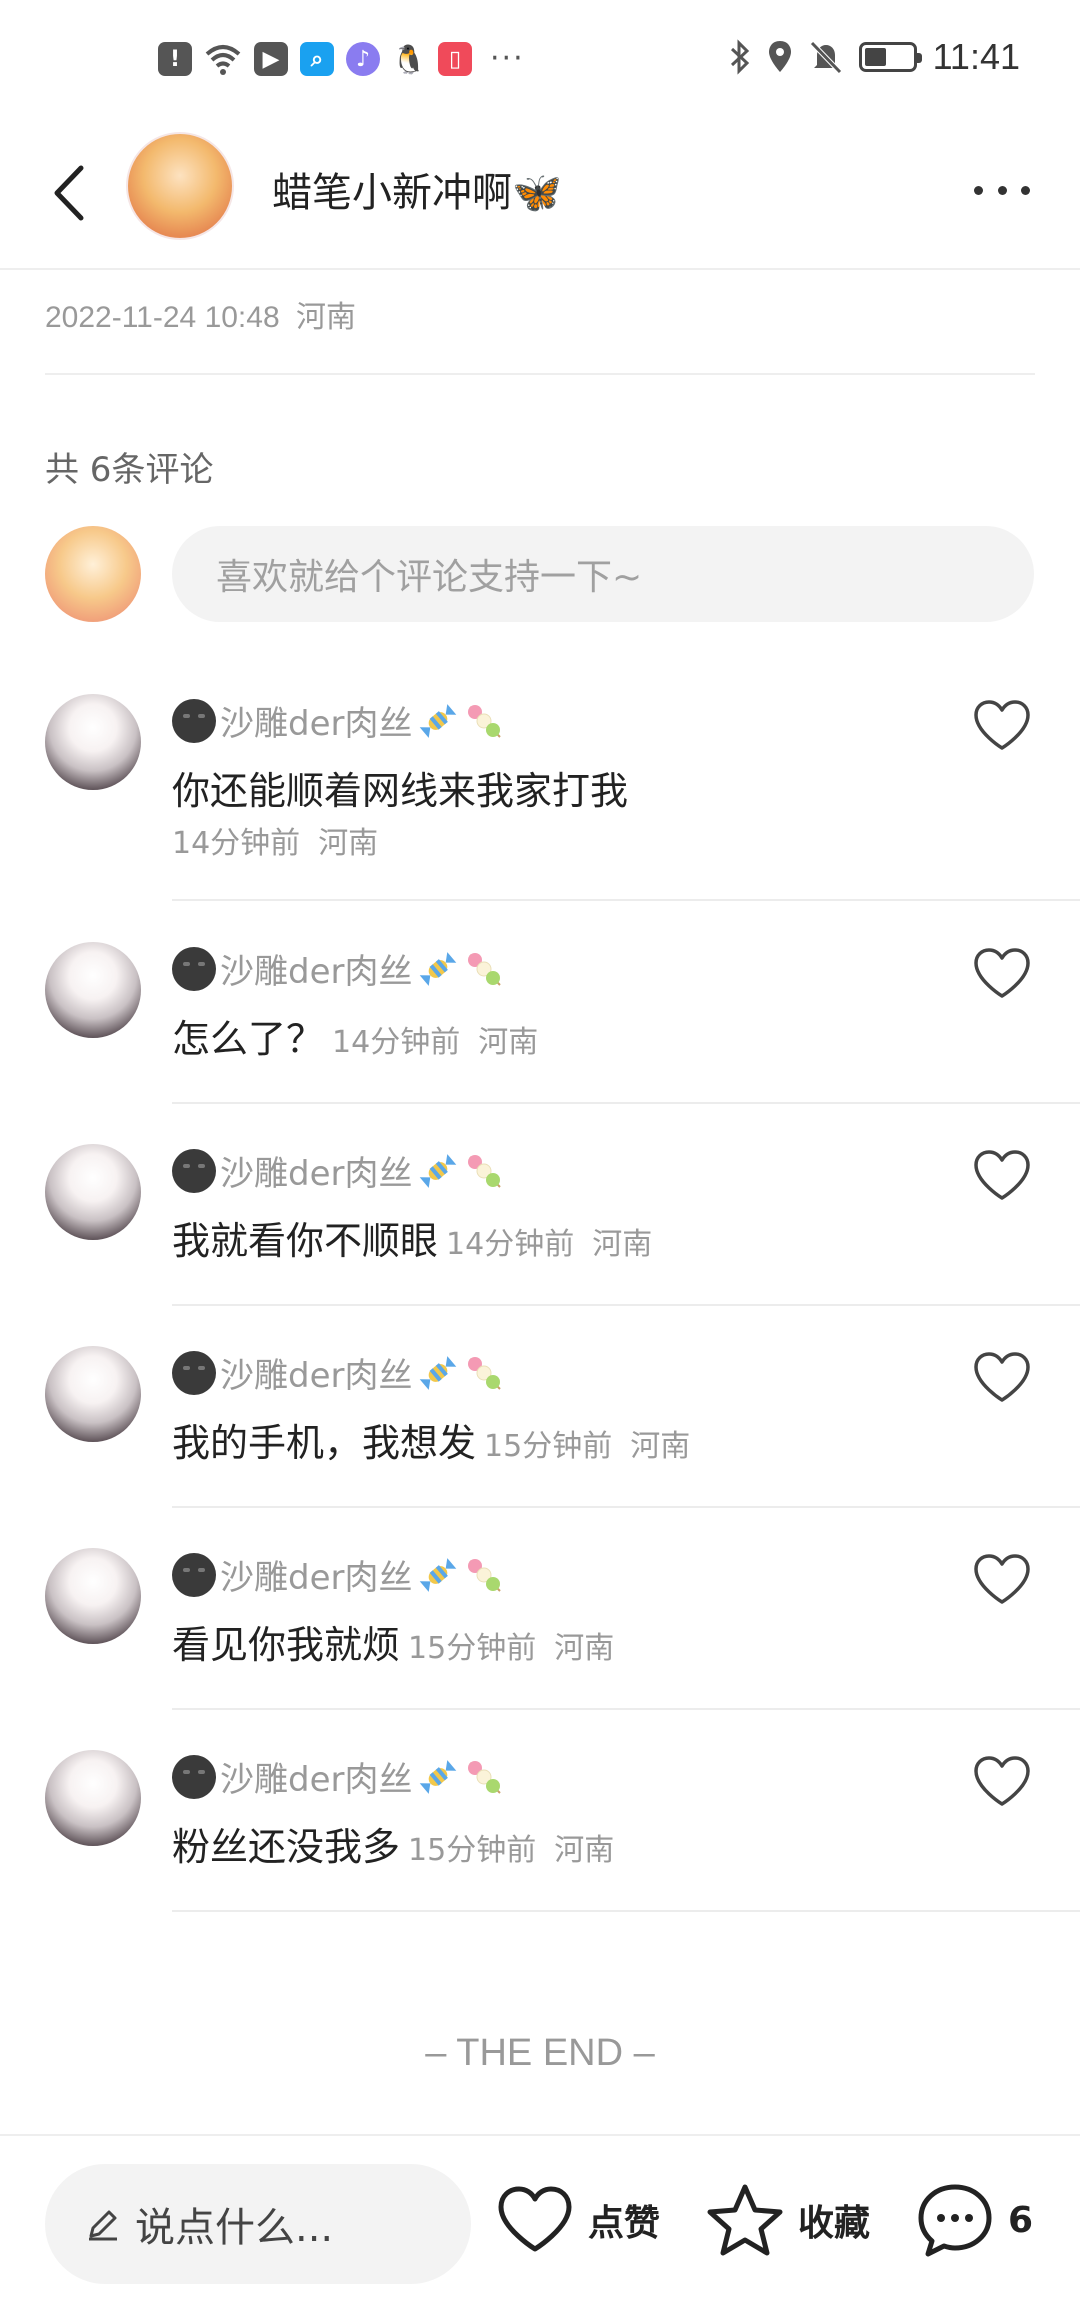  What do you see at coordinates (578, 2220) in the screenshot?
I see `like-button: 点赞` at bounding box center [578, 2220].